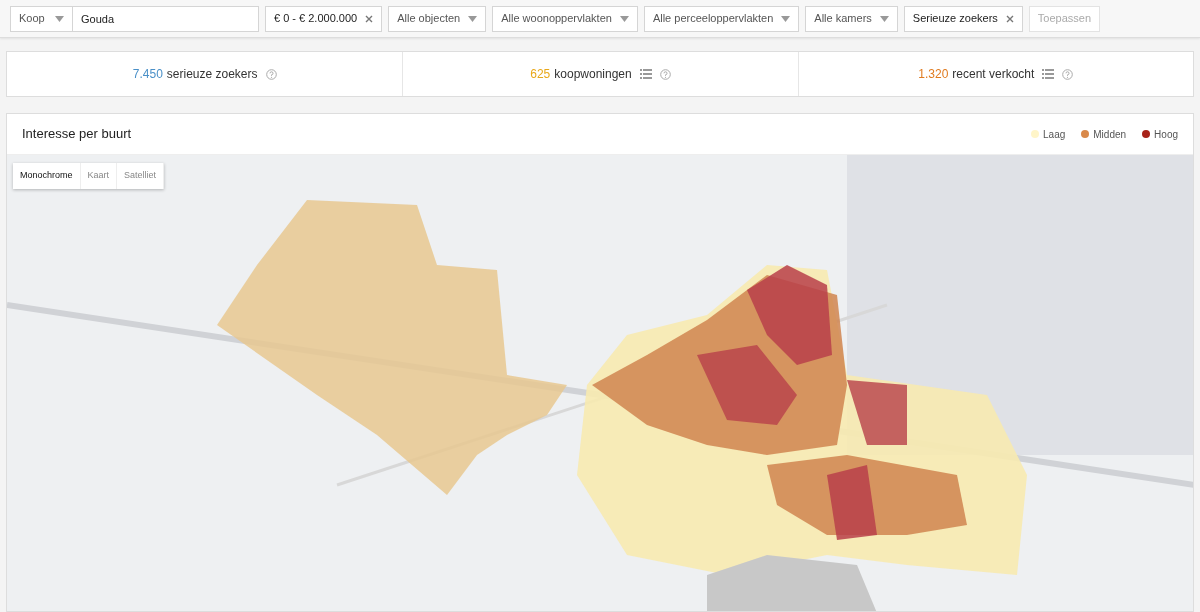 This screenshot has height=612, width=1200. Describe the element at coordinates (166, 18) in the screenshot. I see `location-input: Gouda` at that location.